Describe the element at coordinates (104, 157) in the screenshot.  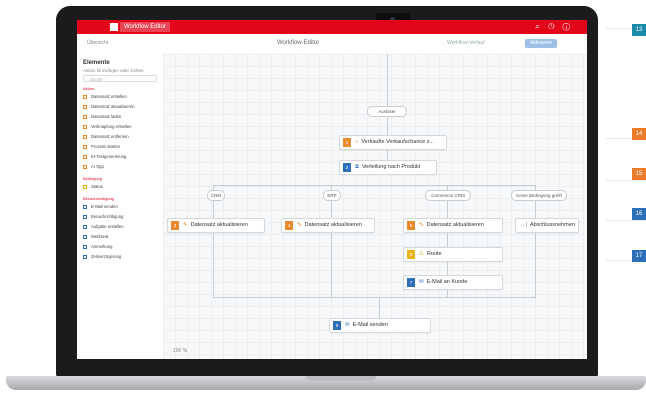
I see `sidebar-item: KI-Textgenerierung` at that location.